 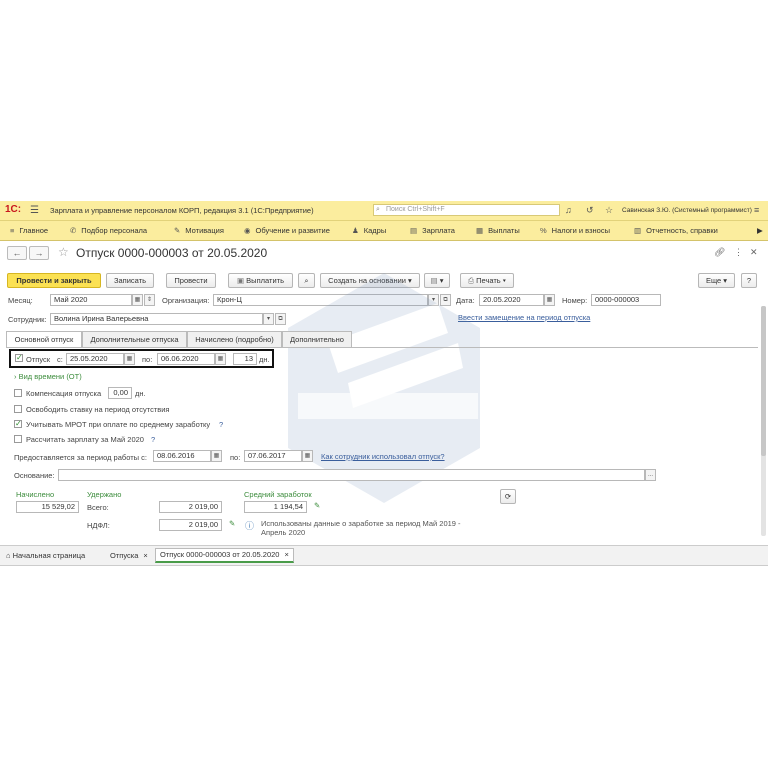 What do you see at coordinates (18, 424) in the screenshot?
I see `mrot-checkbox: ✓` at bounding box center [18, 424].